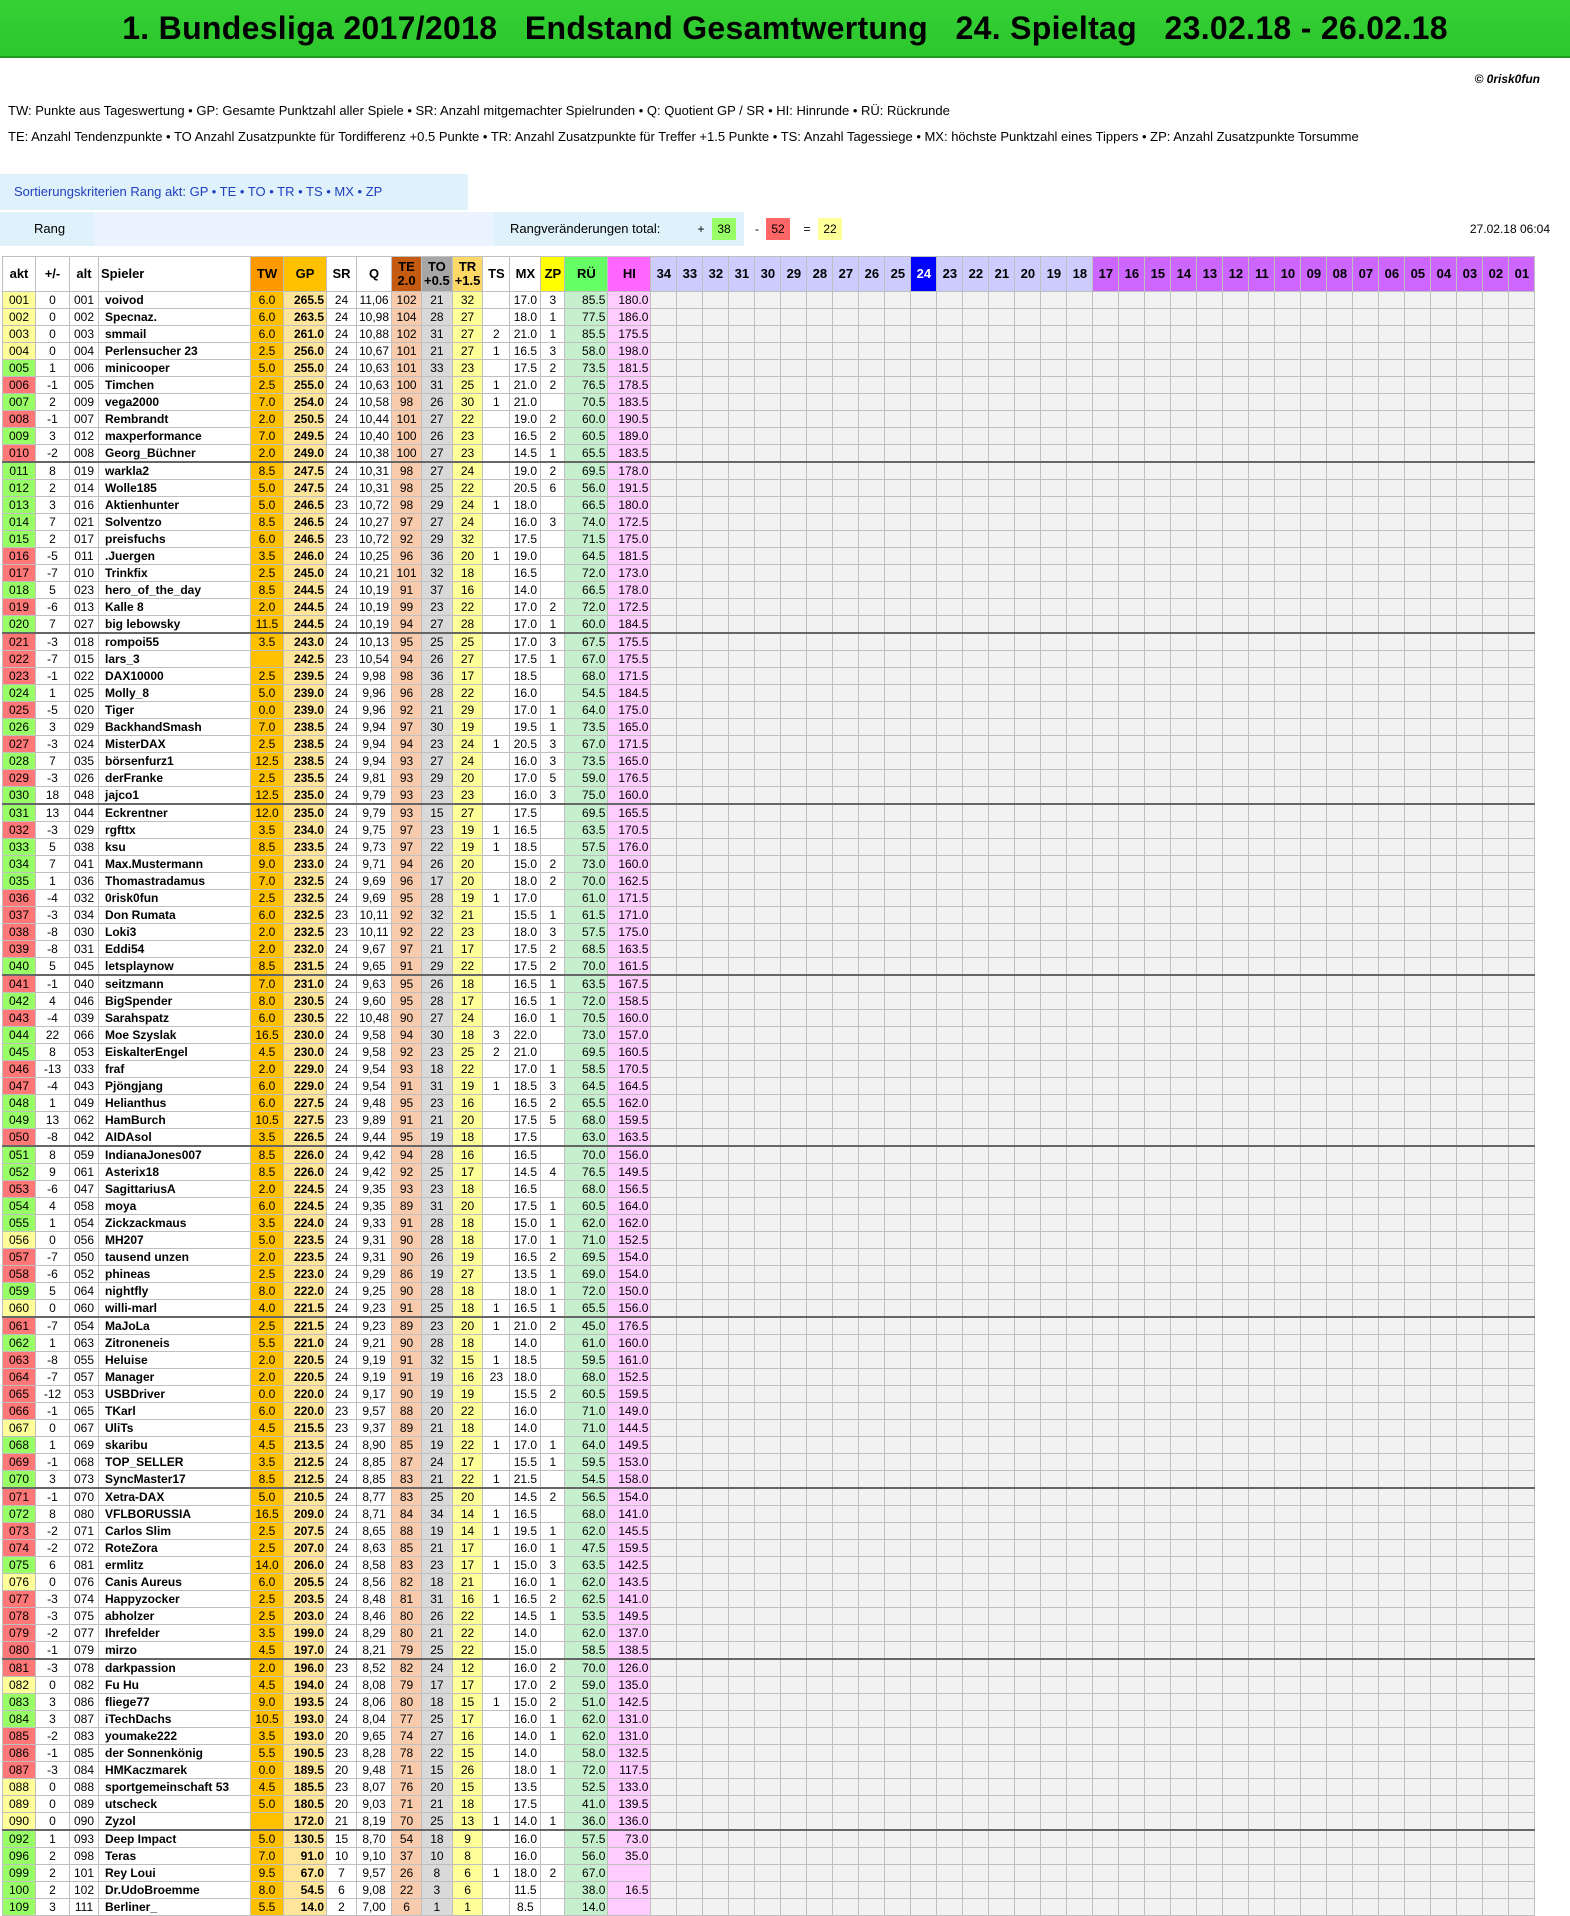  What do you see at coordinates (872, 274) in the screenshot?
I see `matchday-header-26: 26` at bounding box center [872, 274].